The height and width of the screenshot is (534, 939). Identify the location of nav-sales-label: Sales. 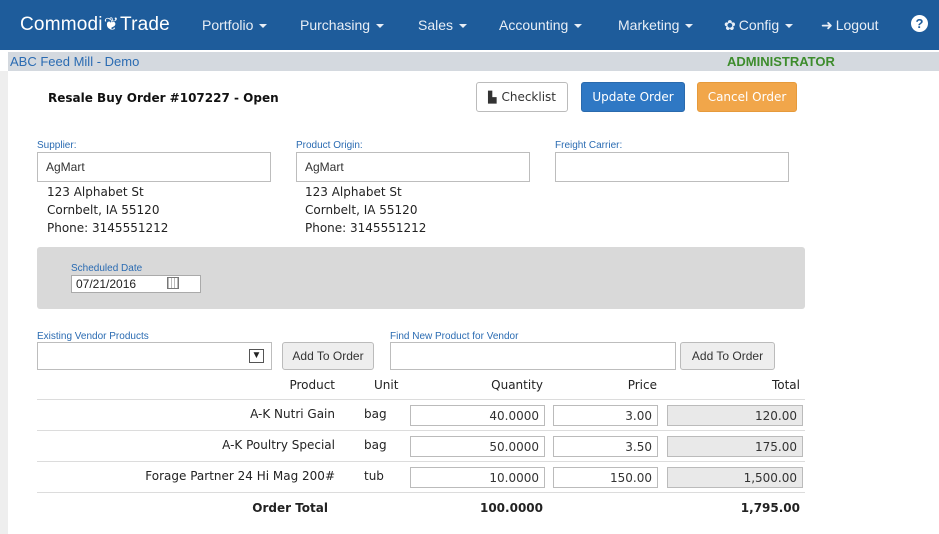
(436, 25).